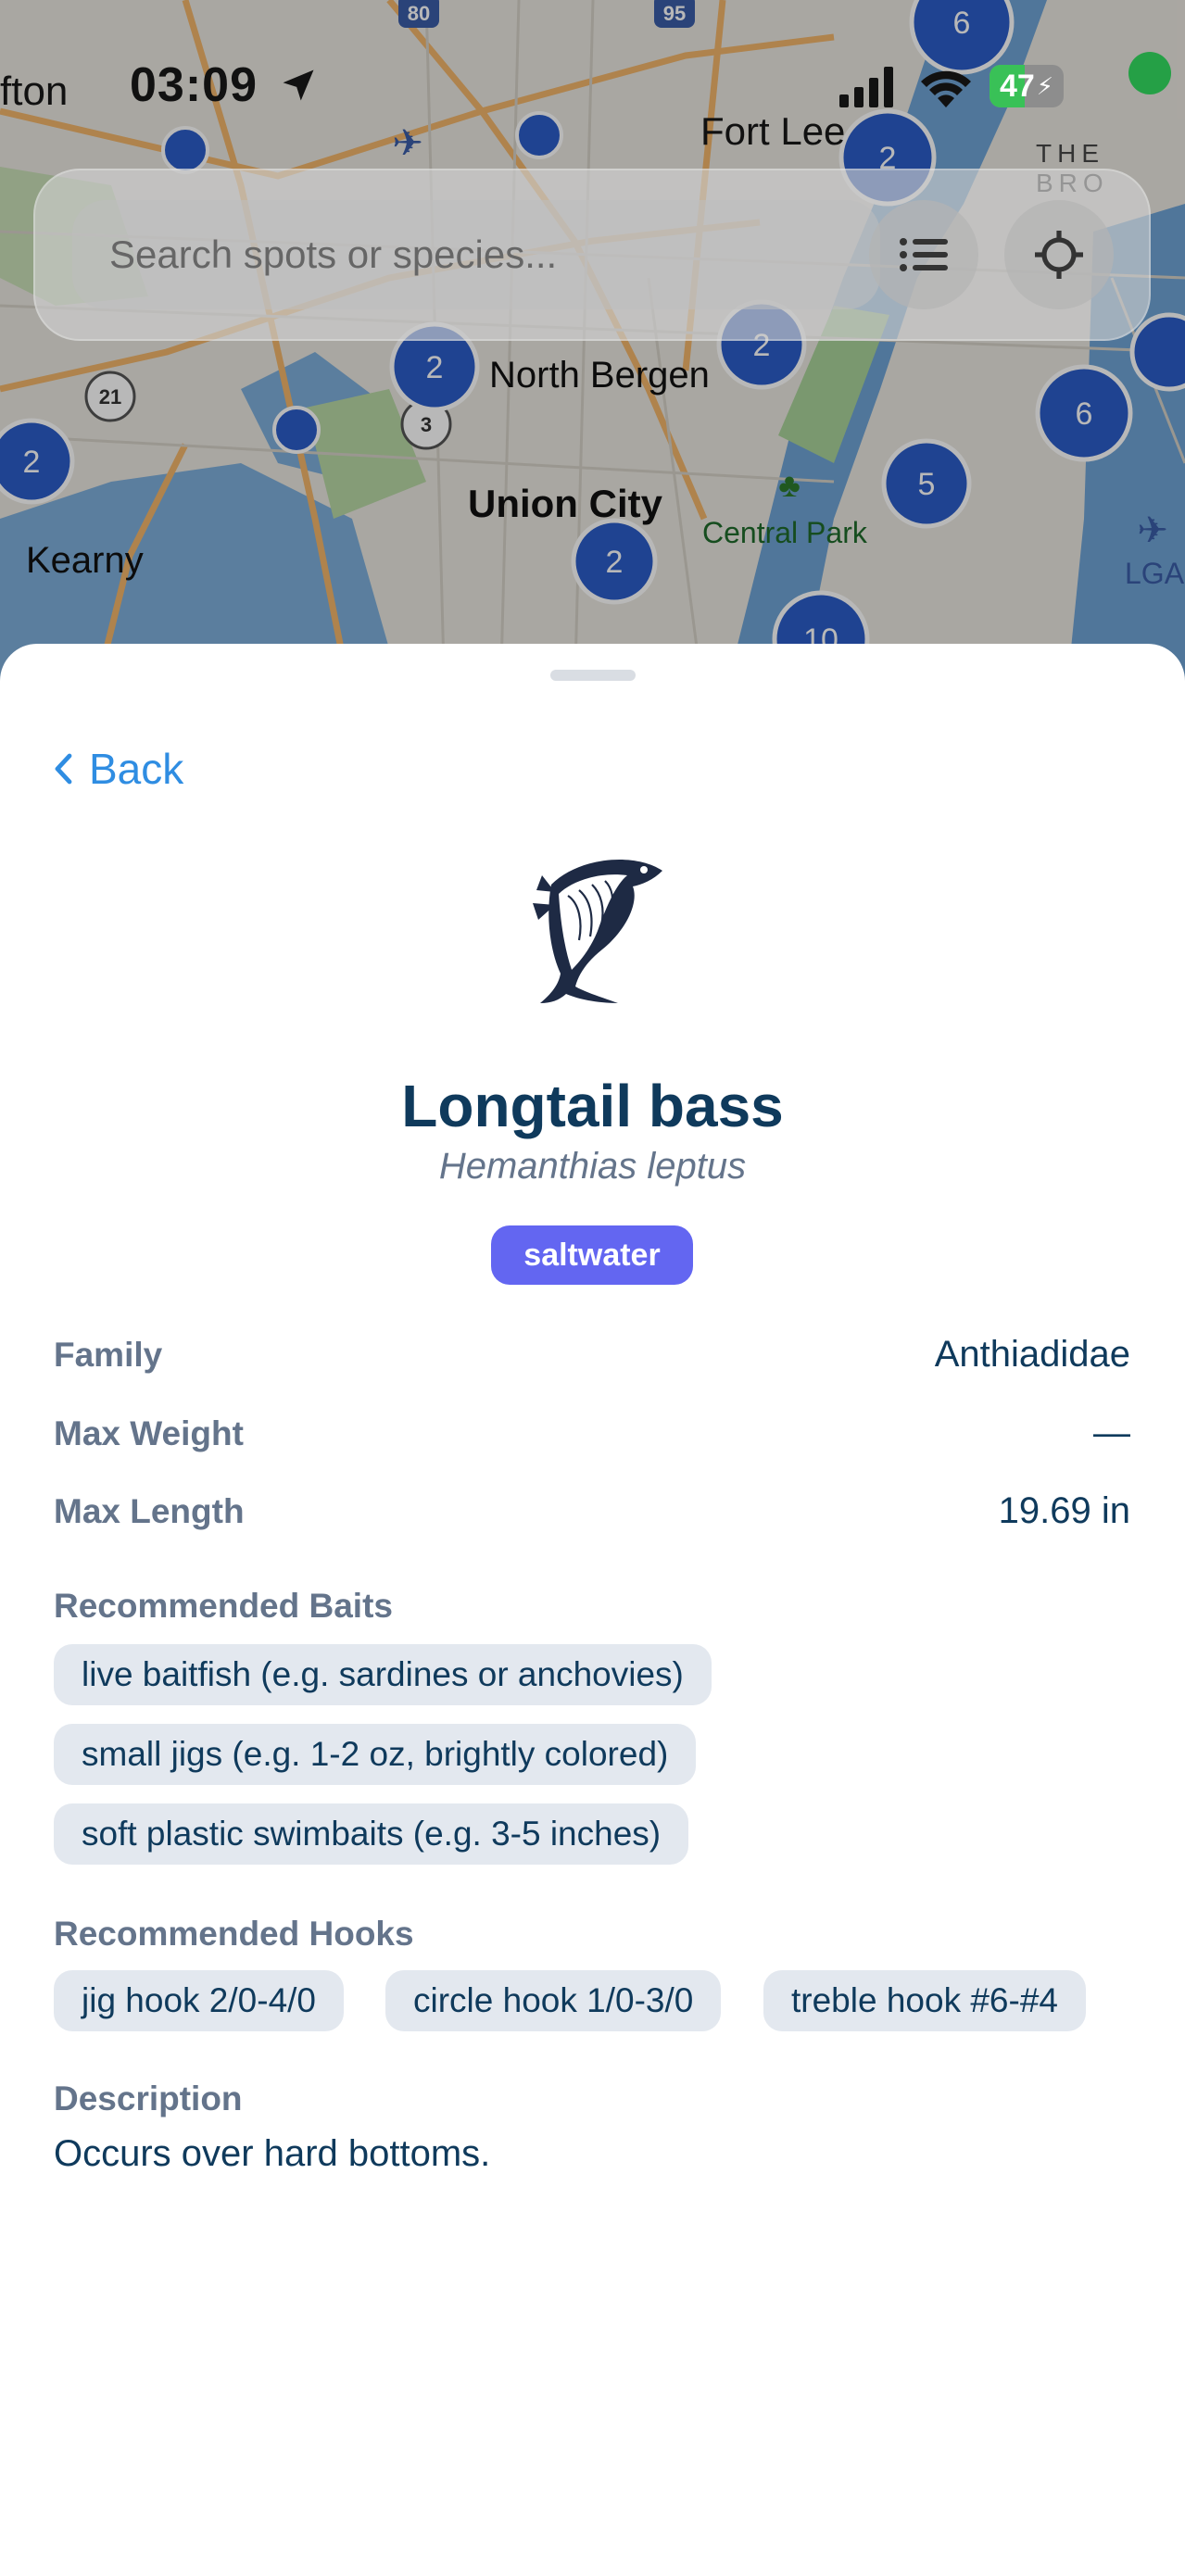 This screenshot has width=1185, height=2576. I want to click on charging-bolt-icon: ⚡, so click(1045, 85).